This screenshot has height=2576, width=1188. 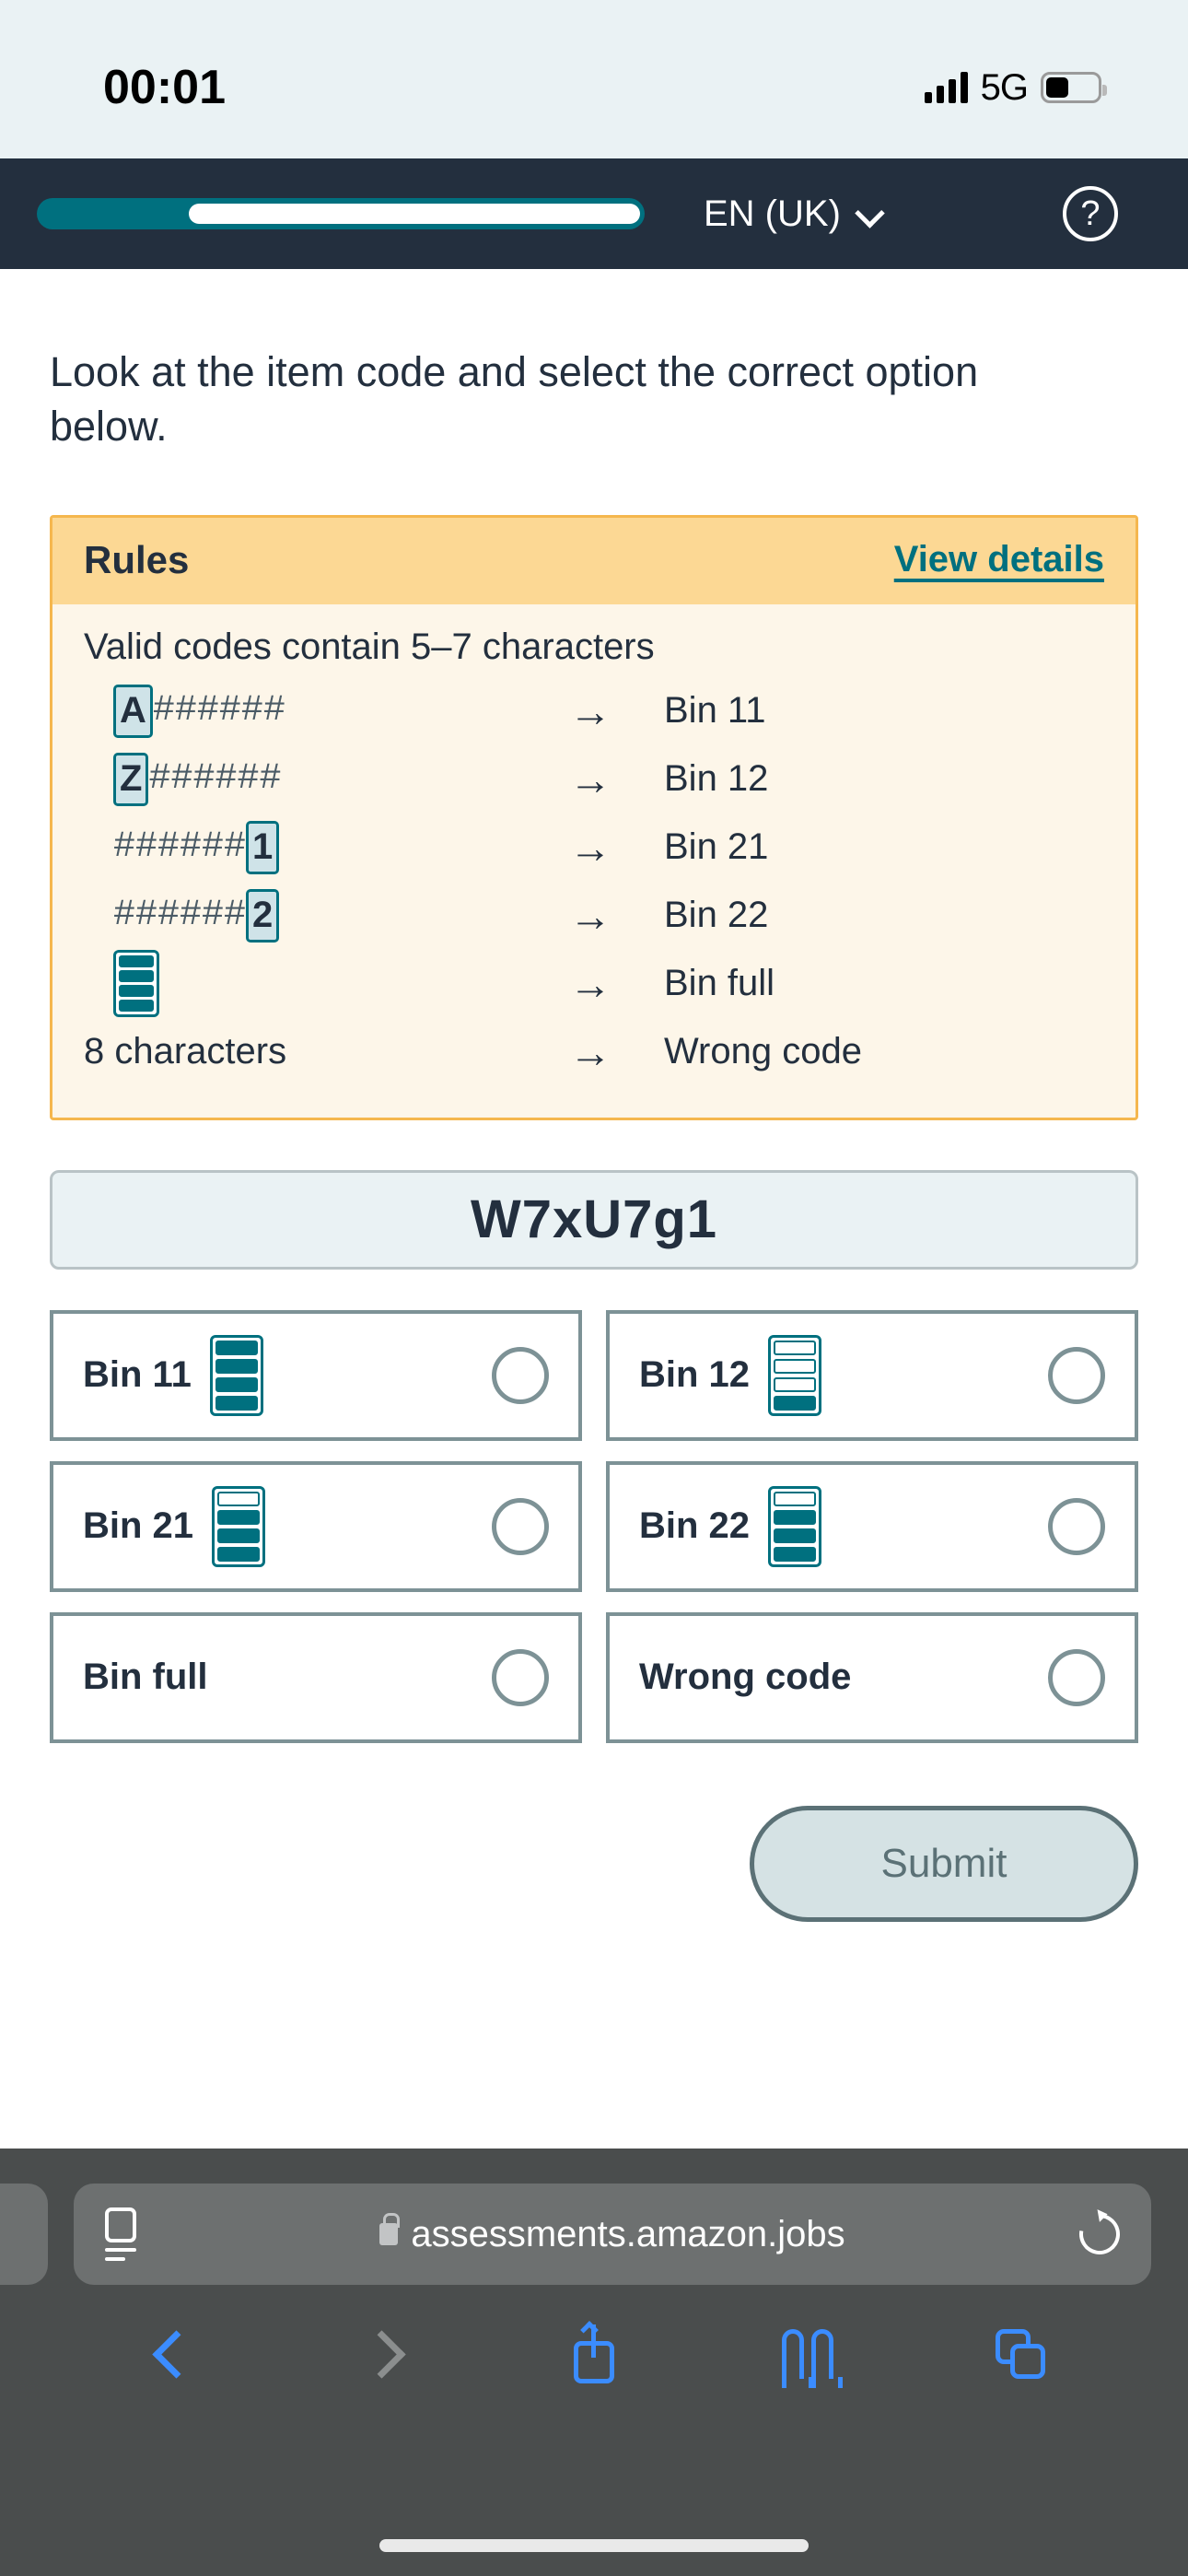 I want to click on rule-result: Bin 11, so click(x=715, y=711).